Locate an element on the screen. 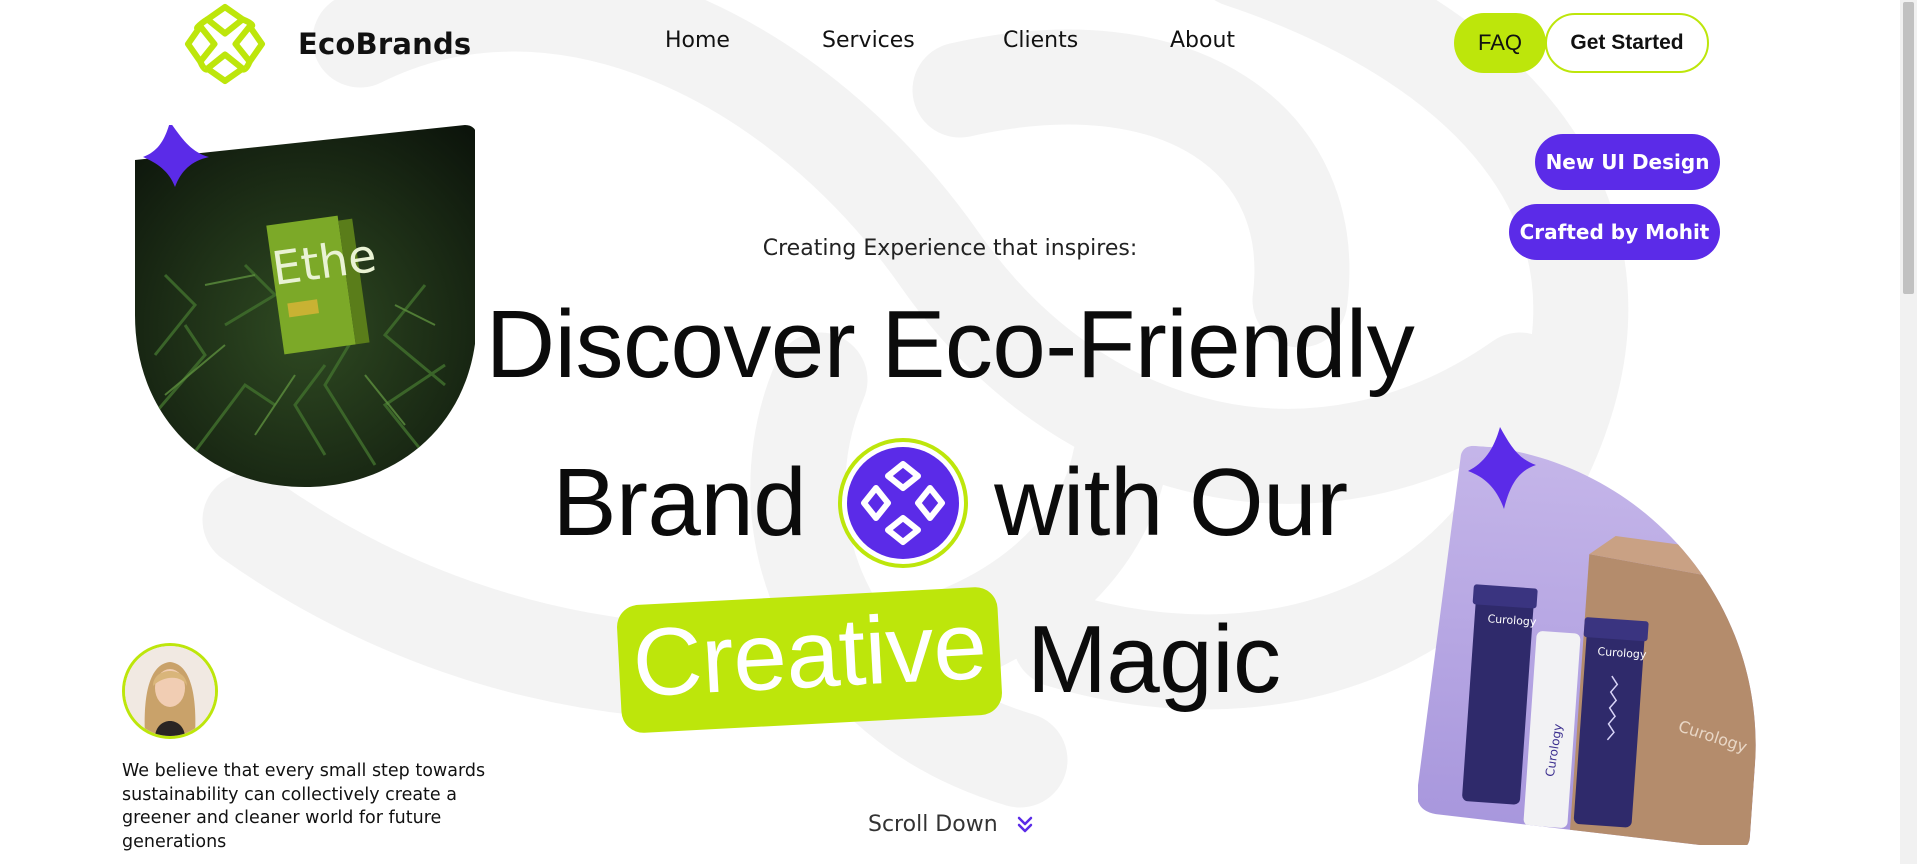 The image size is (1917, 864). eco-knot-icon is located at coordinates (225, 44).